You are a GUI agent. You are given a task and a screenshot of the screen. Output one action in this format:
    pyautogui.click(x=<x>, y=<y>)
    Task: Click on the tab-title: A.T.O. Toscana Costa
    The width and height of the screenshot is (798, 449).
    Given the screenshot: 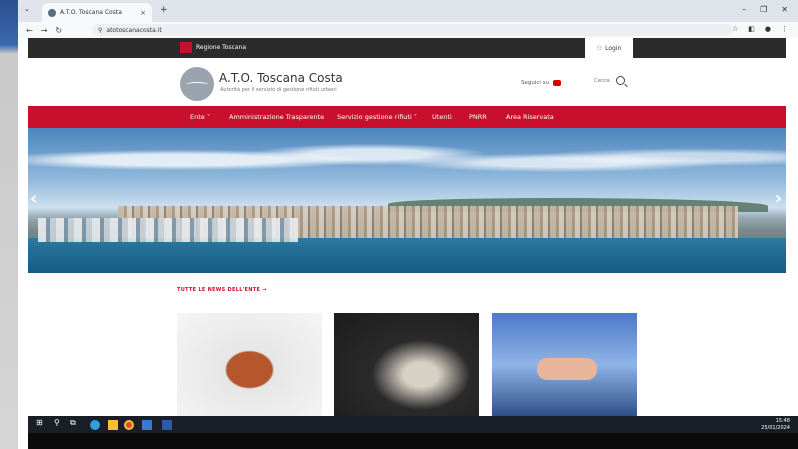 What is the action you would take?
    pyautogui.click(x=91, y=12)
    